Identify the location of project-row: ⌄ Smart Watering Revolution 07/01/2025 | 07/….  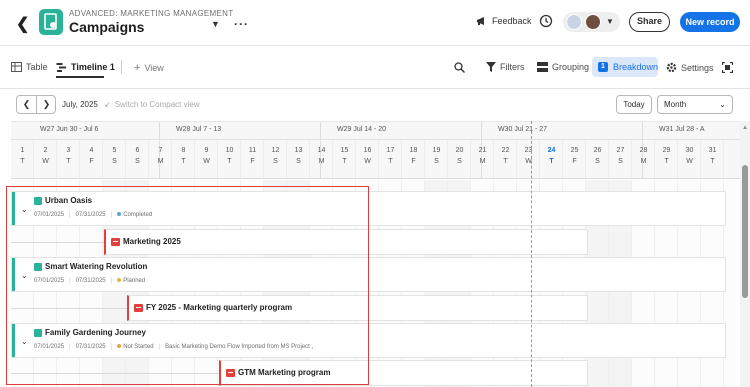
(368, 274).